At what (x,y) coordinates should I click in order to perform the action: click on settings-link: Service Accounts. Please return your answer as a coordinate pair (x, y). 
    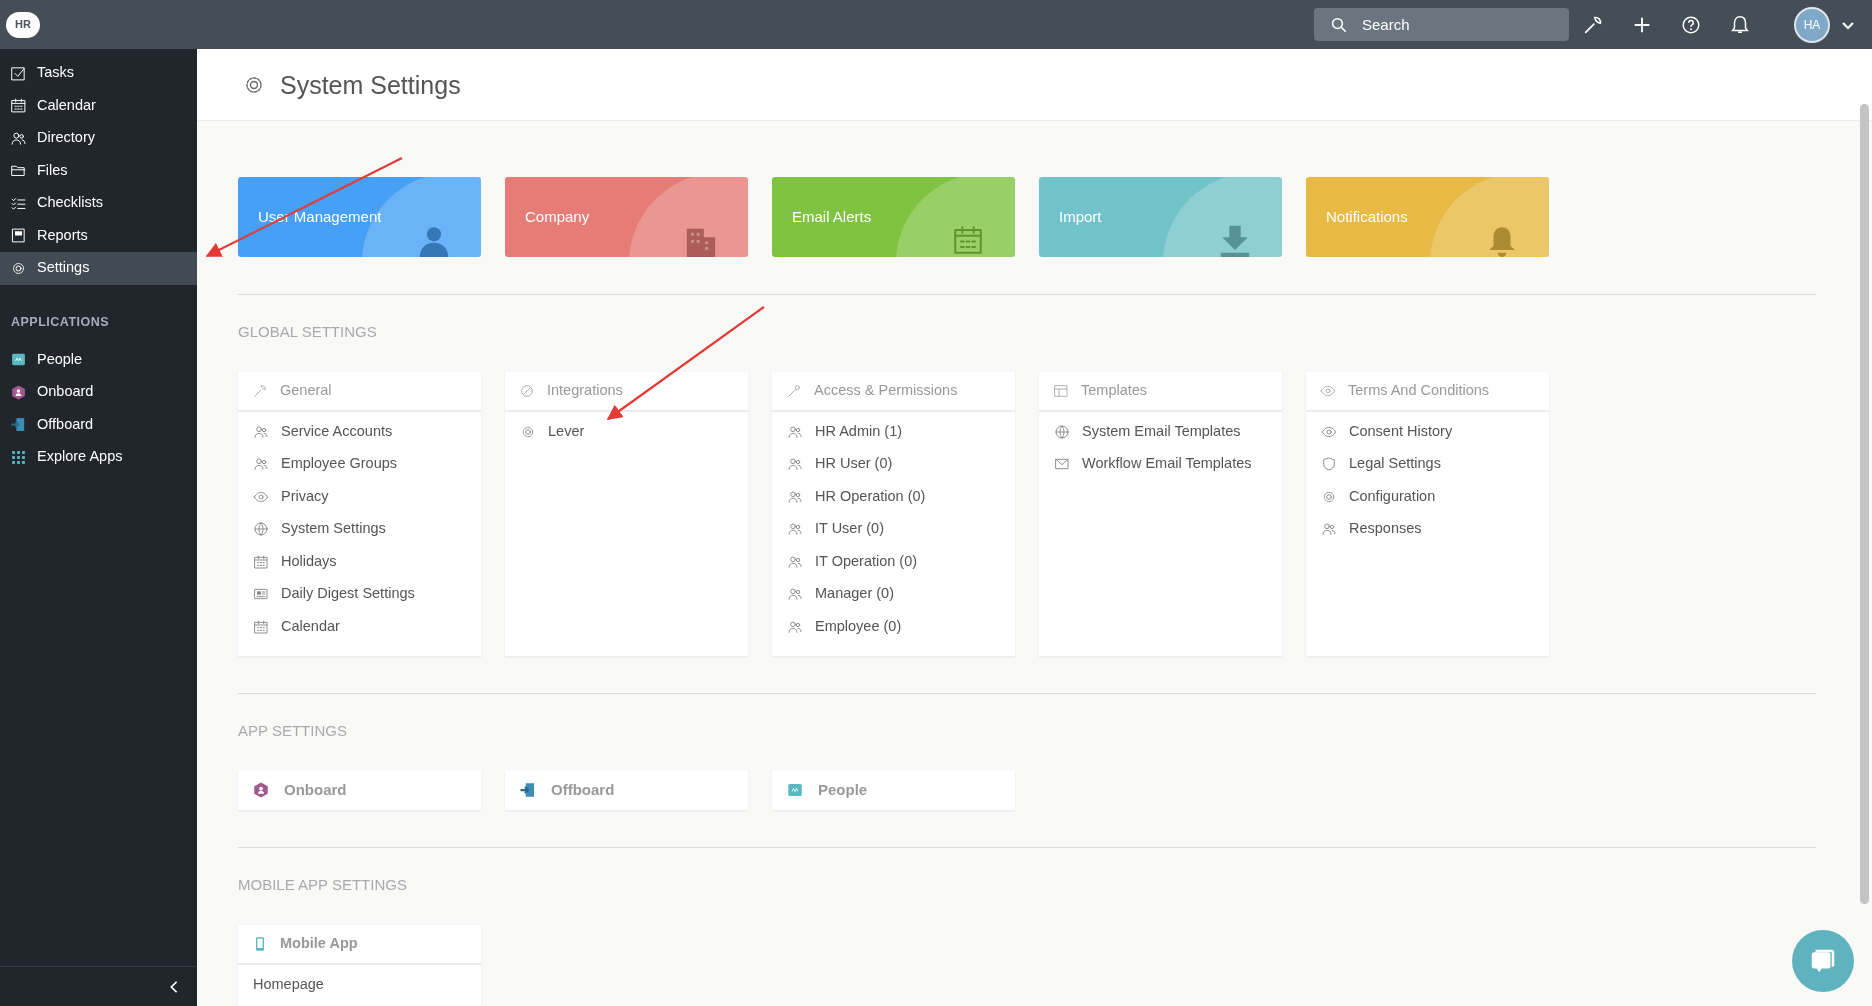
    Looking at the image, I should click on (359, 431).